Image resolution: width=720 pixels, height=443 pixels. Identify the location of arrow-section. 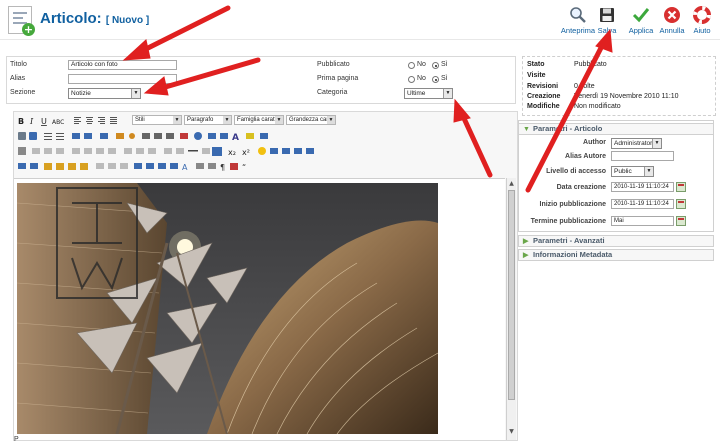
(210, 74).